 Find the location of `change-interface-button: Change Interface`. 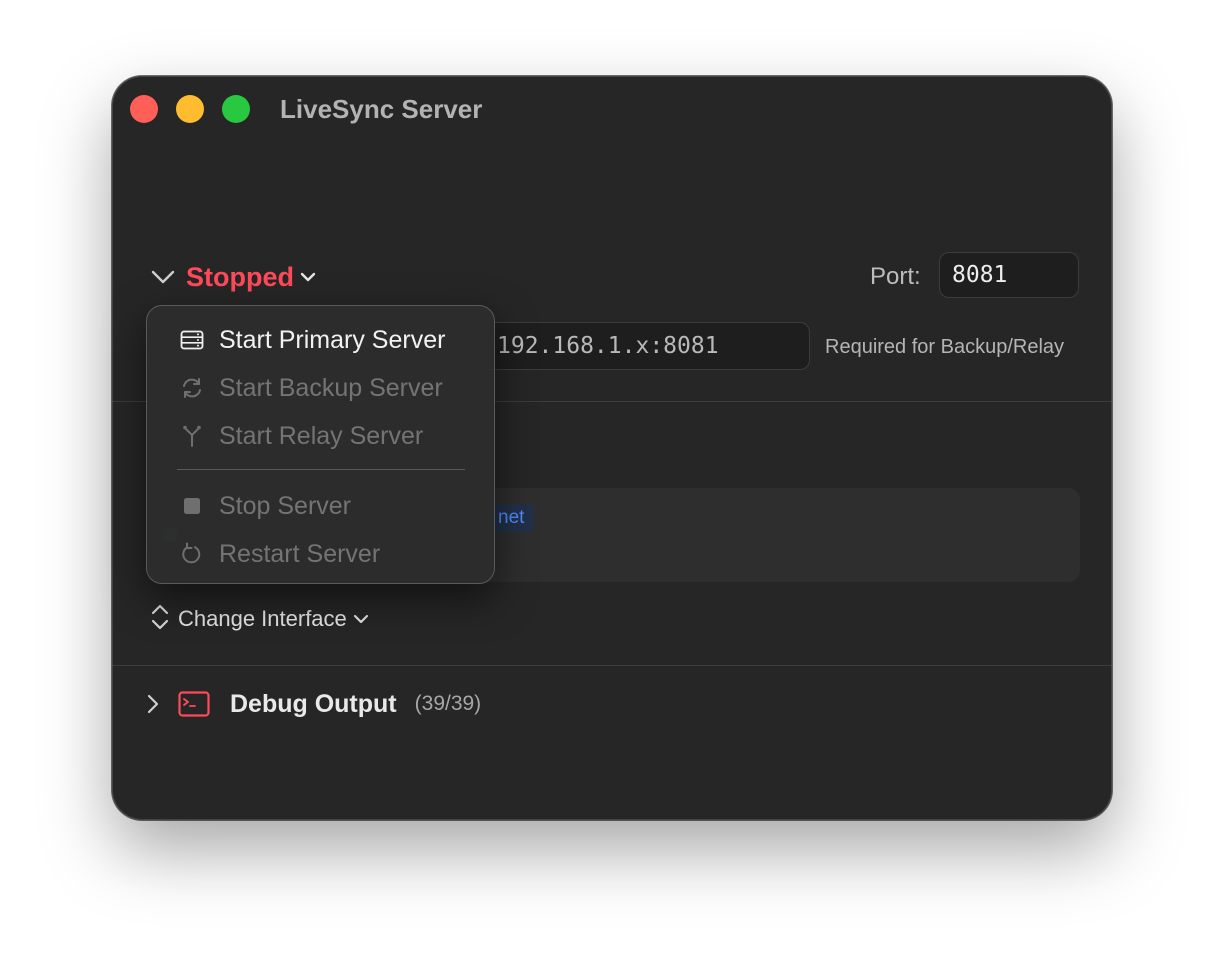

change-interface-button: Change Interface is located at coordinates (259, 619).